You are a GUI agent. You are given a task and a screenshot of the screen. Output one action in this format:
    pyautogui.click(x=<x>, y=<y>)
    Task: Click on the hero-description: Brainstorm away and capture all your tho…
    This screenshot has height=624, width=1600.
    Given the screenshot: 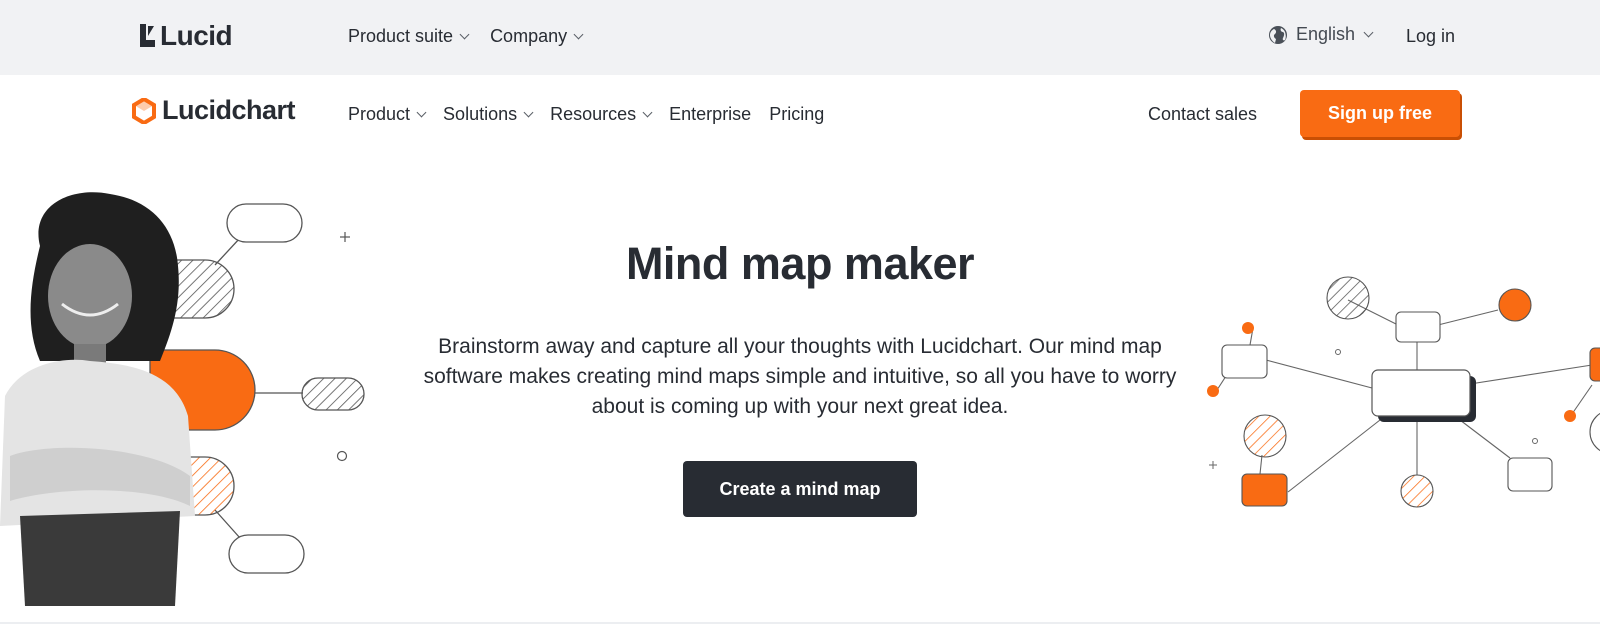 What is the action you would take?
    pyautogui.click(x=800, y=376)
    